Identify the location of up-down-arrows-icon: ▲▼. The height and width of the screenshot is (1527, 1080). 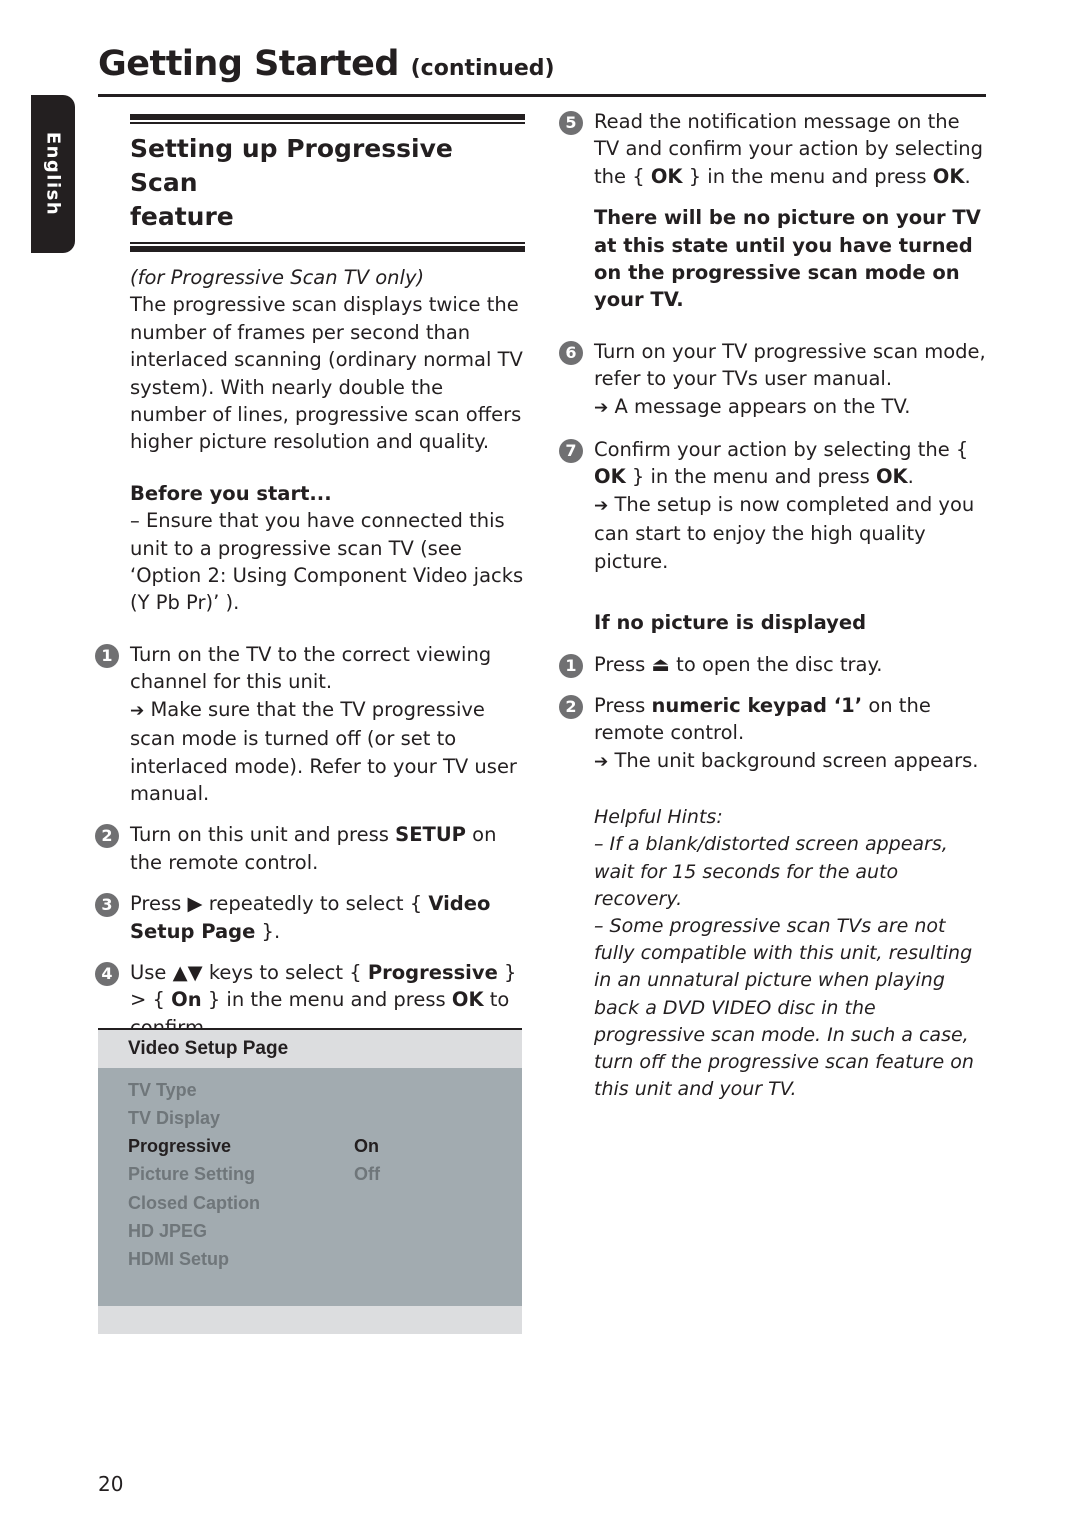
(187, 972).